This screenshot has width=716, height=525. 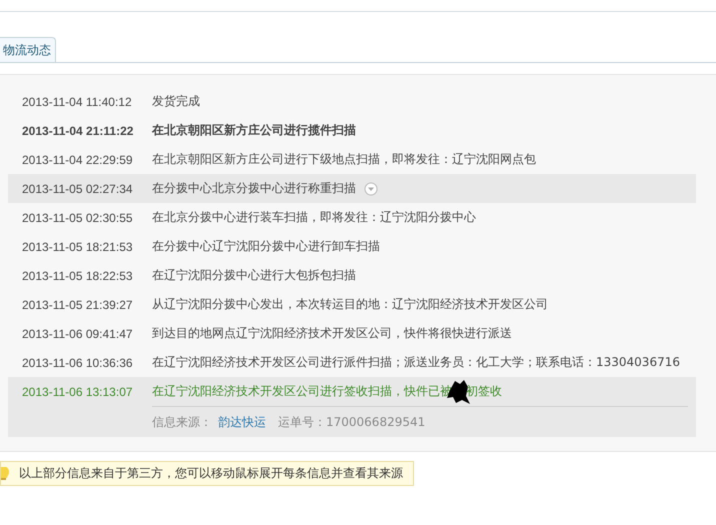 What do you see at coordinates (78, 159) in the screenshot?
I see `event-time: 2013-11-04 22:29:59` at bounding box center [78, 159].